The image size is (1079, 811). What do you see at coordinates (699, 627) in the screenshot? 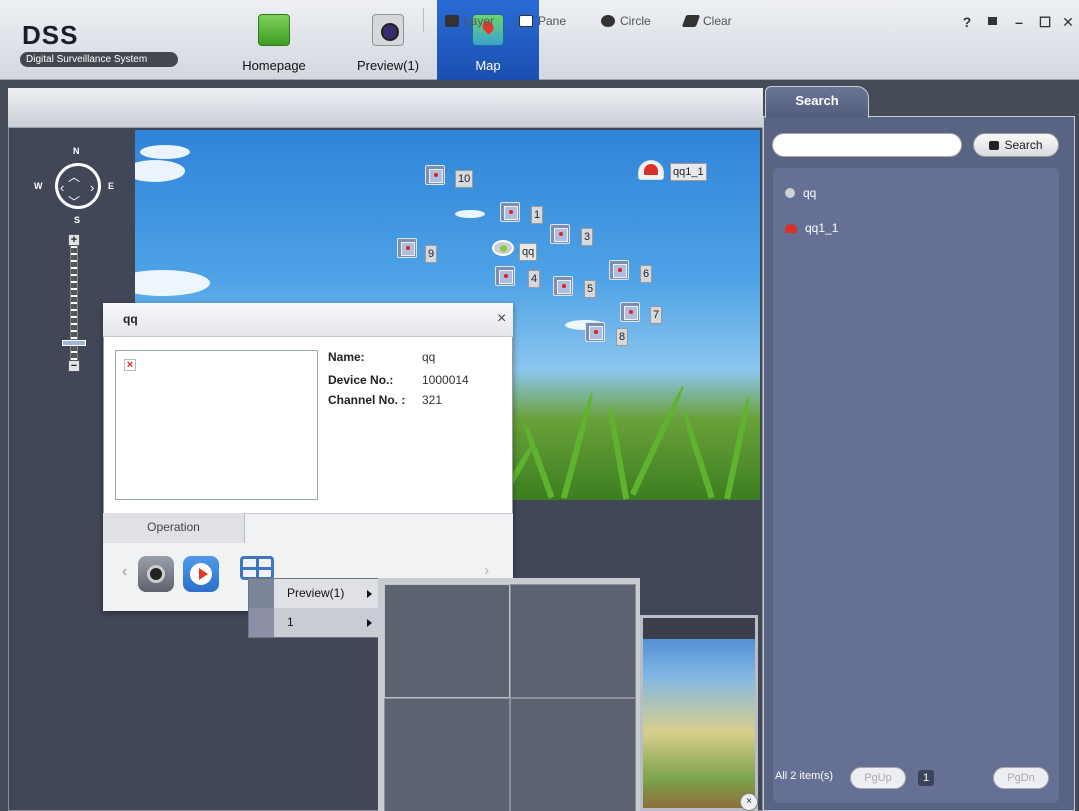
I see `mini-preview-header` at bounding box center [699, 627].